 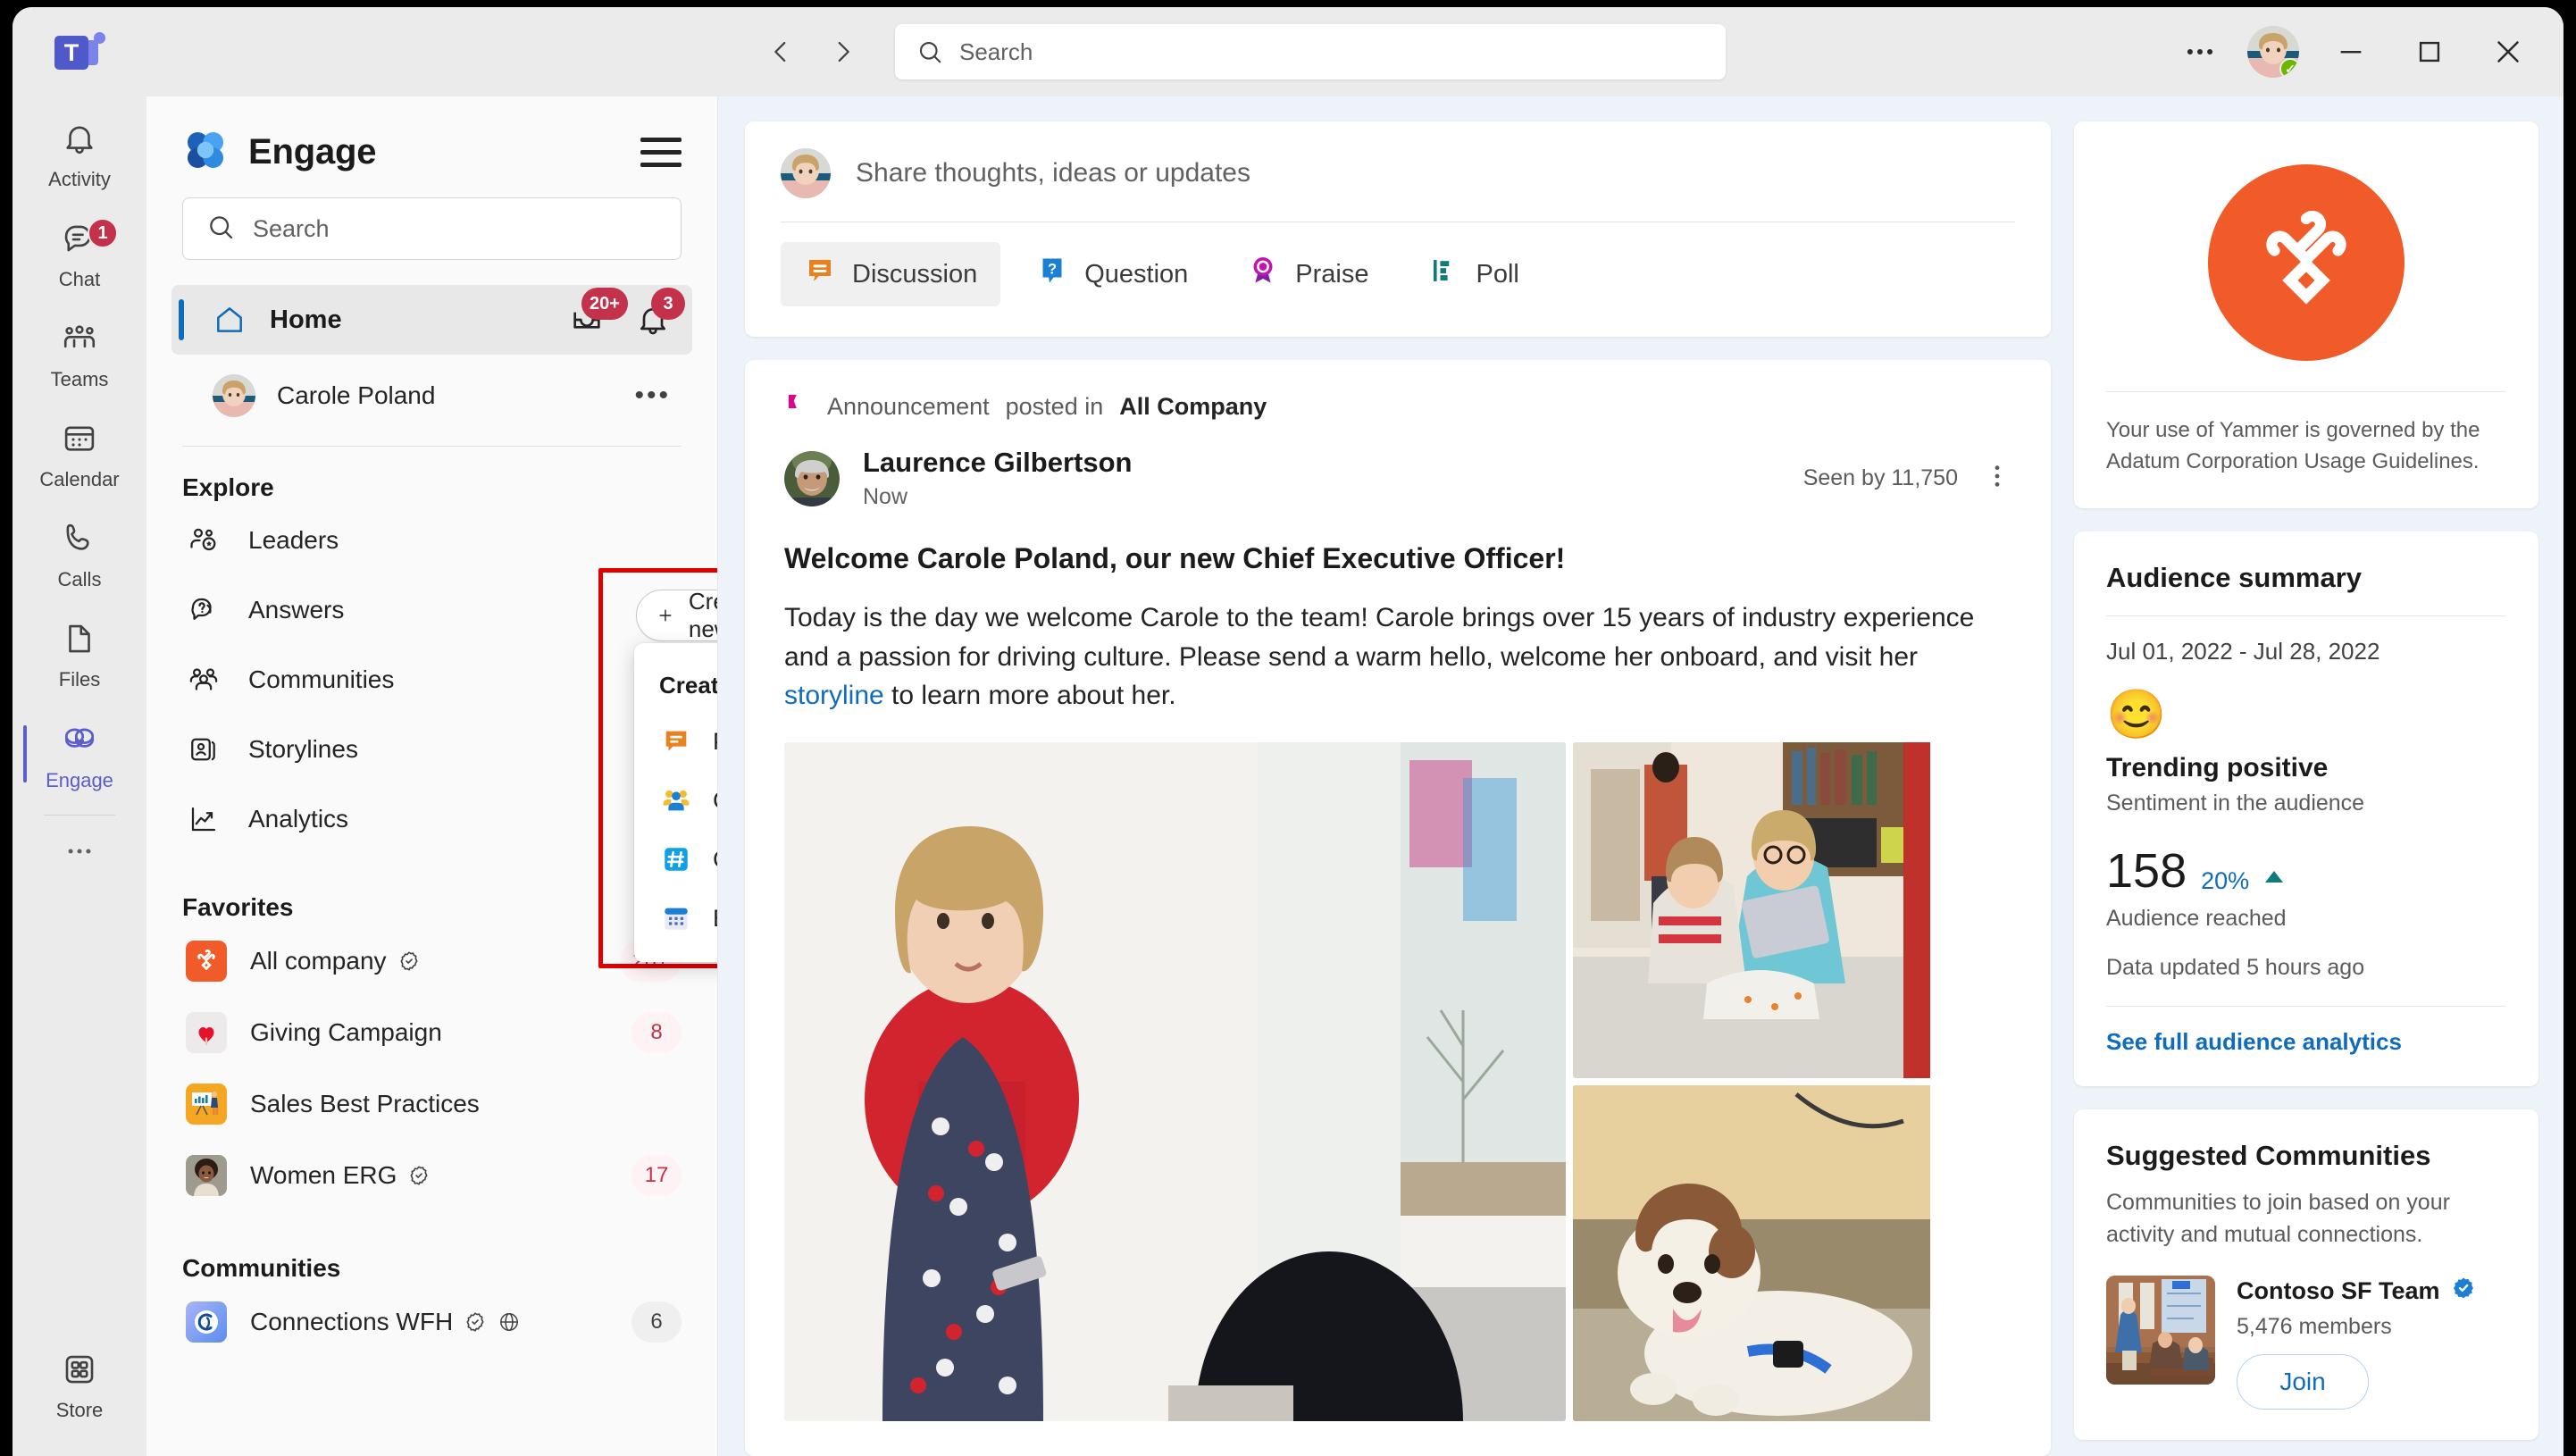 What do you see at coordinates (80, 456) in the screenshot?
I see `rail-item-calendar: Calendar` at bounding box center [80, 456].